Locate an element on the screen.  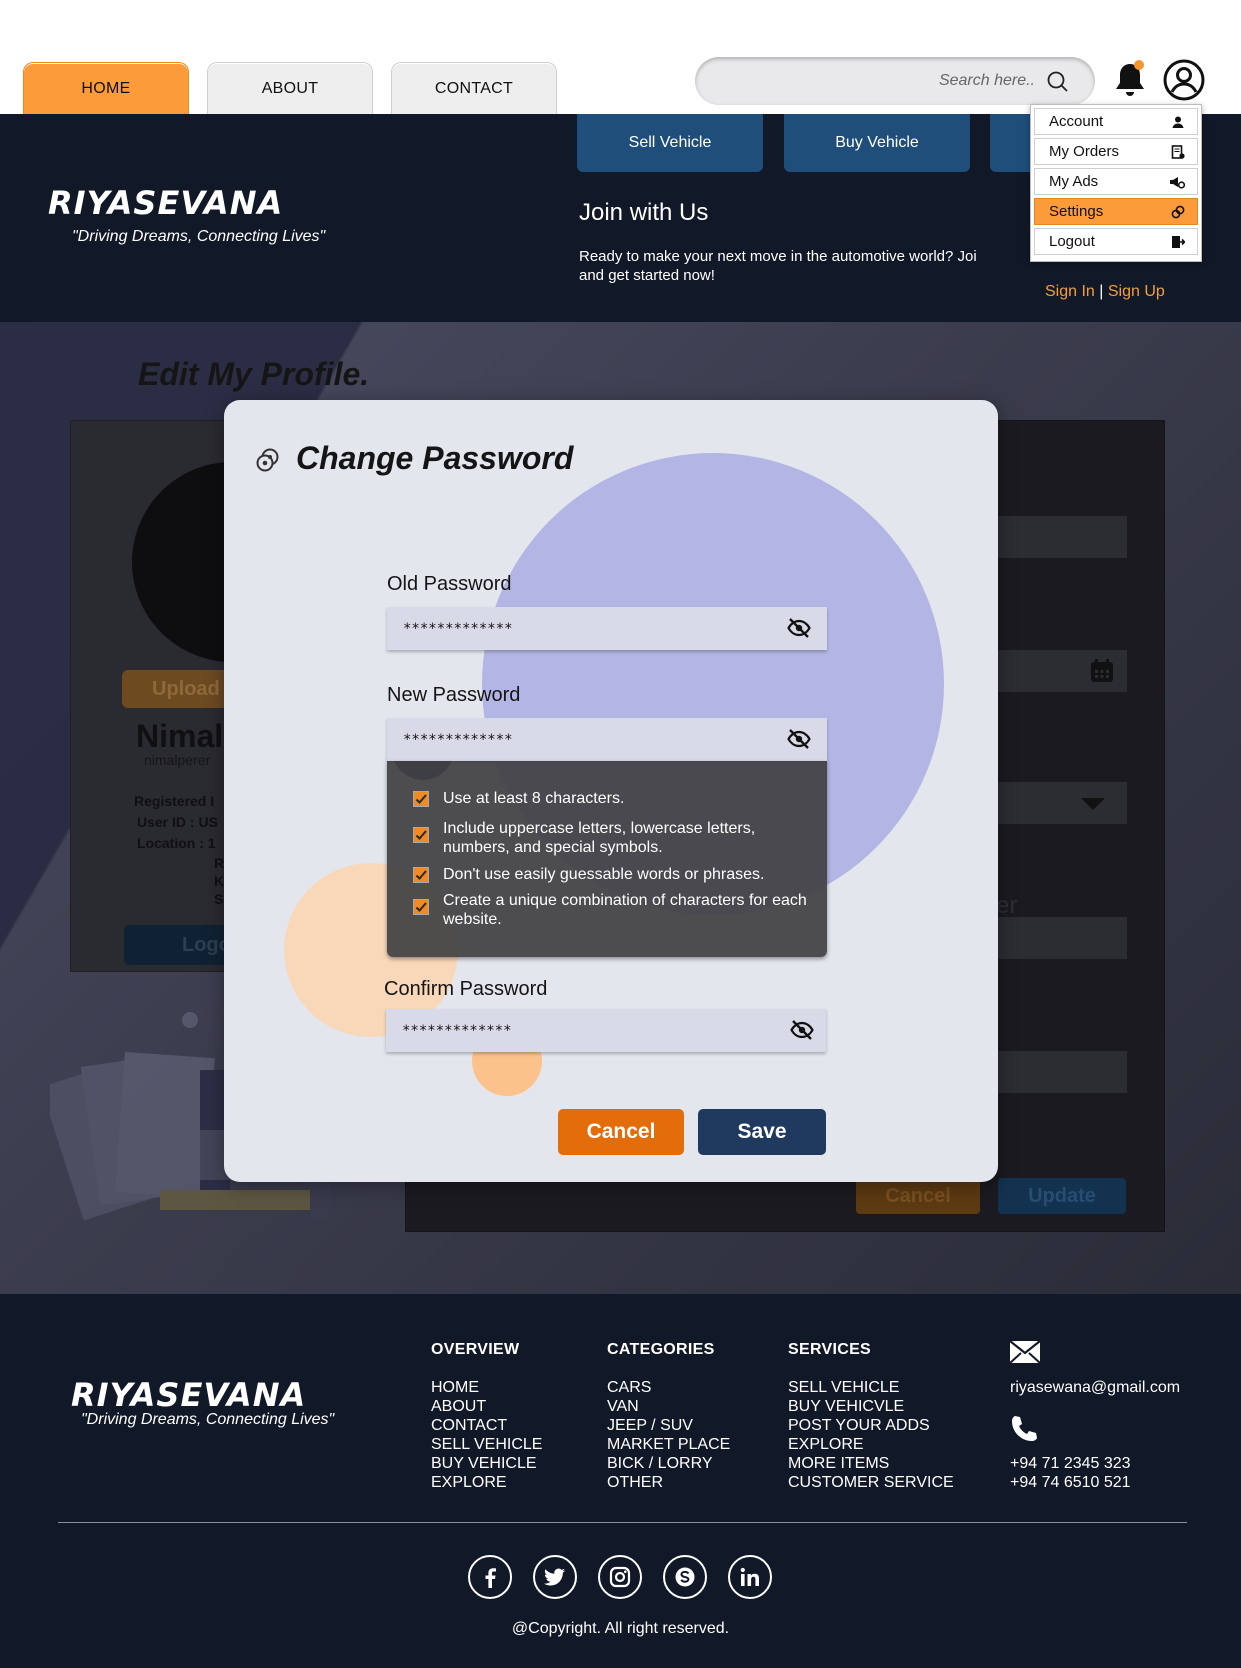
nav-tab-contact: CONTACT is located at coordinates (474, 88).